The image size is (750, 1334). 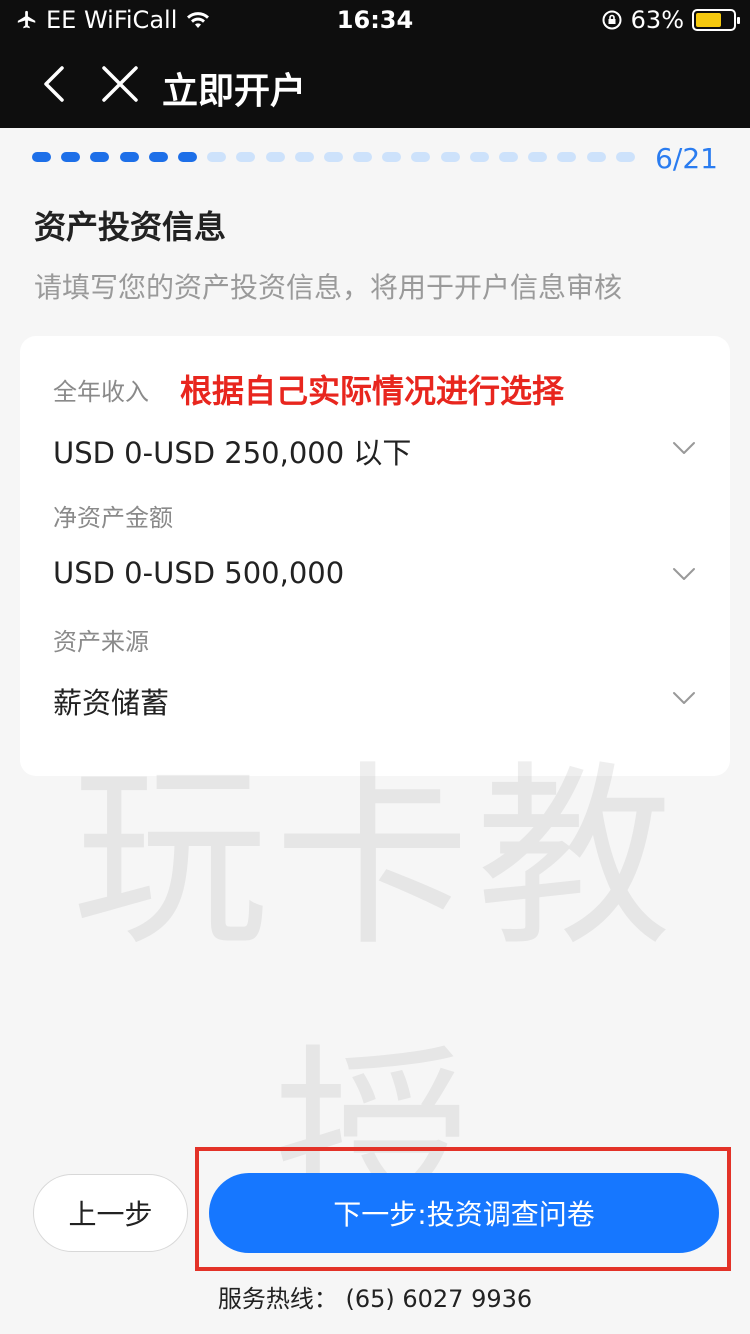 What do you see at coordinates (113, 518) in the screenshot?
I see `net-assets-label: 净资产金额` at bounding box center [113, 518].